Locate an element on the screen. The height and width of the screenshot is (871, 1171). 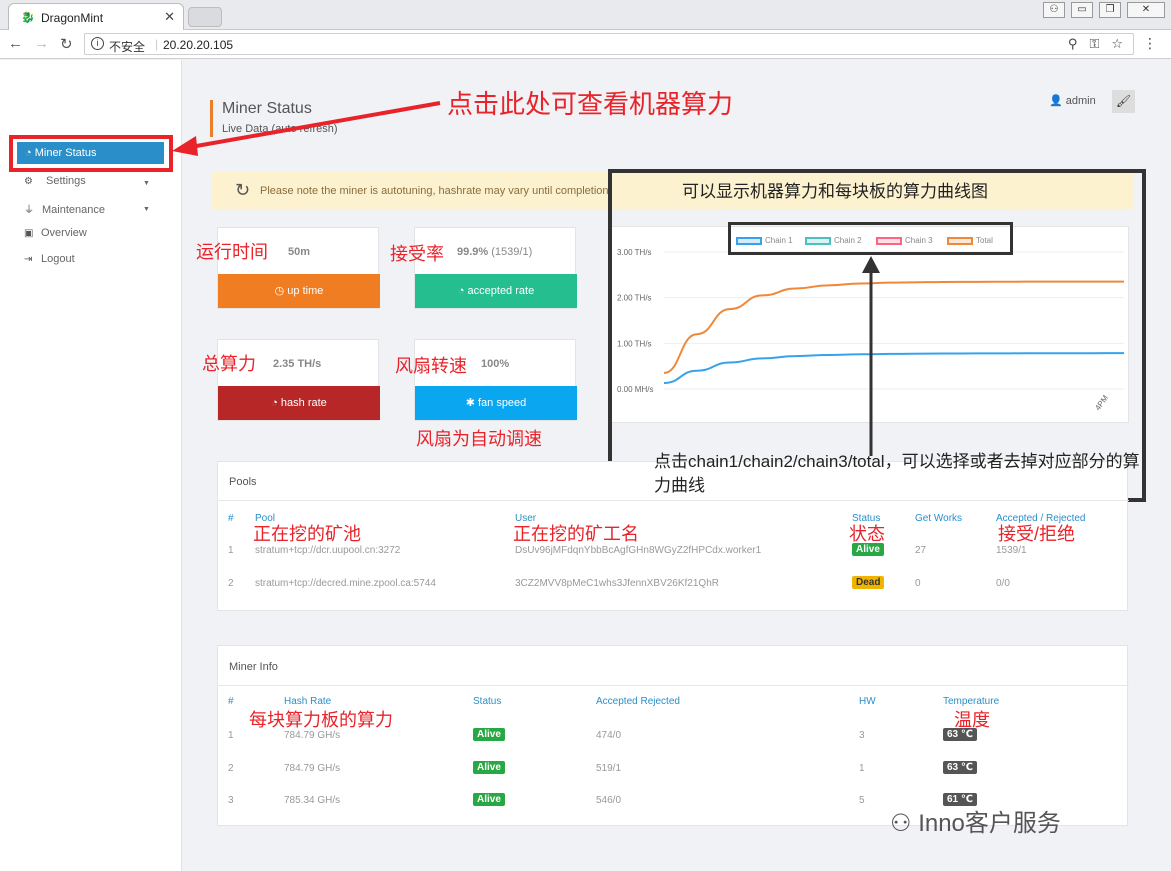
sidebar-item-settings: ⚙ Settings is located at coordinates (55, 181).